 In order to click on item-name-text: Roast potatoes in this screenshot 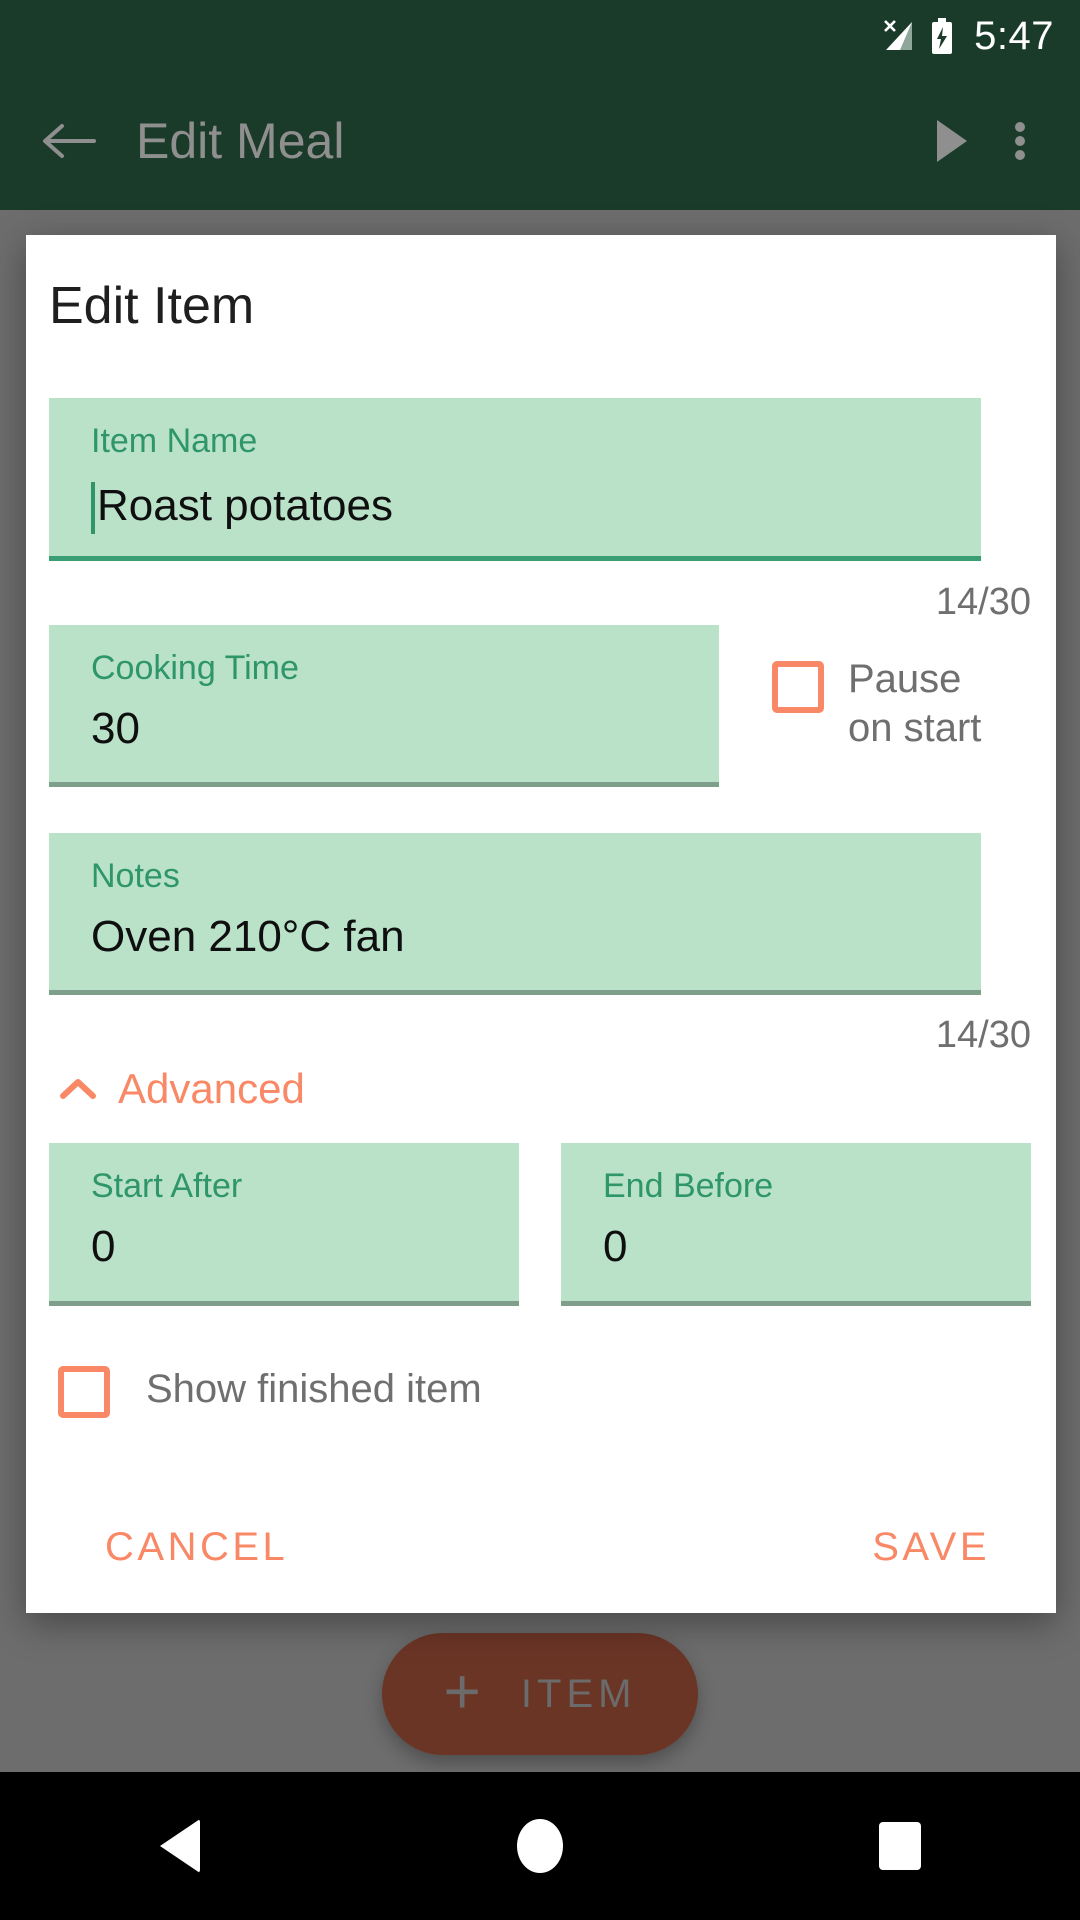, I will do `click(245, 505)`.